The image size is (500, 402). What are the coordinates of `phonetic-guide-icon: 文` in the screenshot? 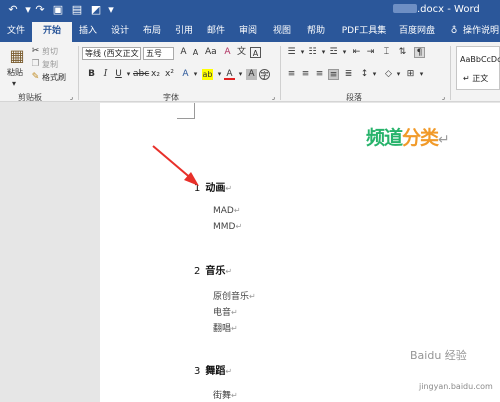 It's located at (241, 52).